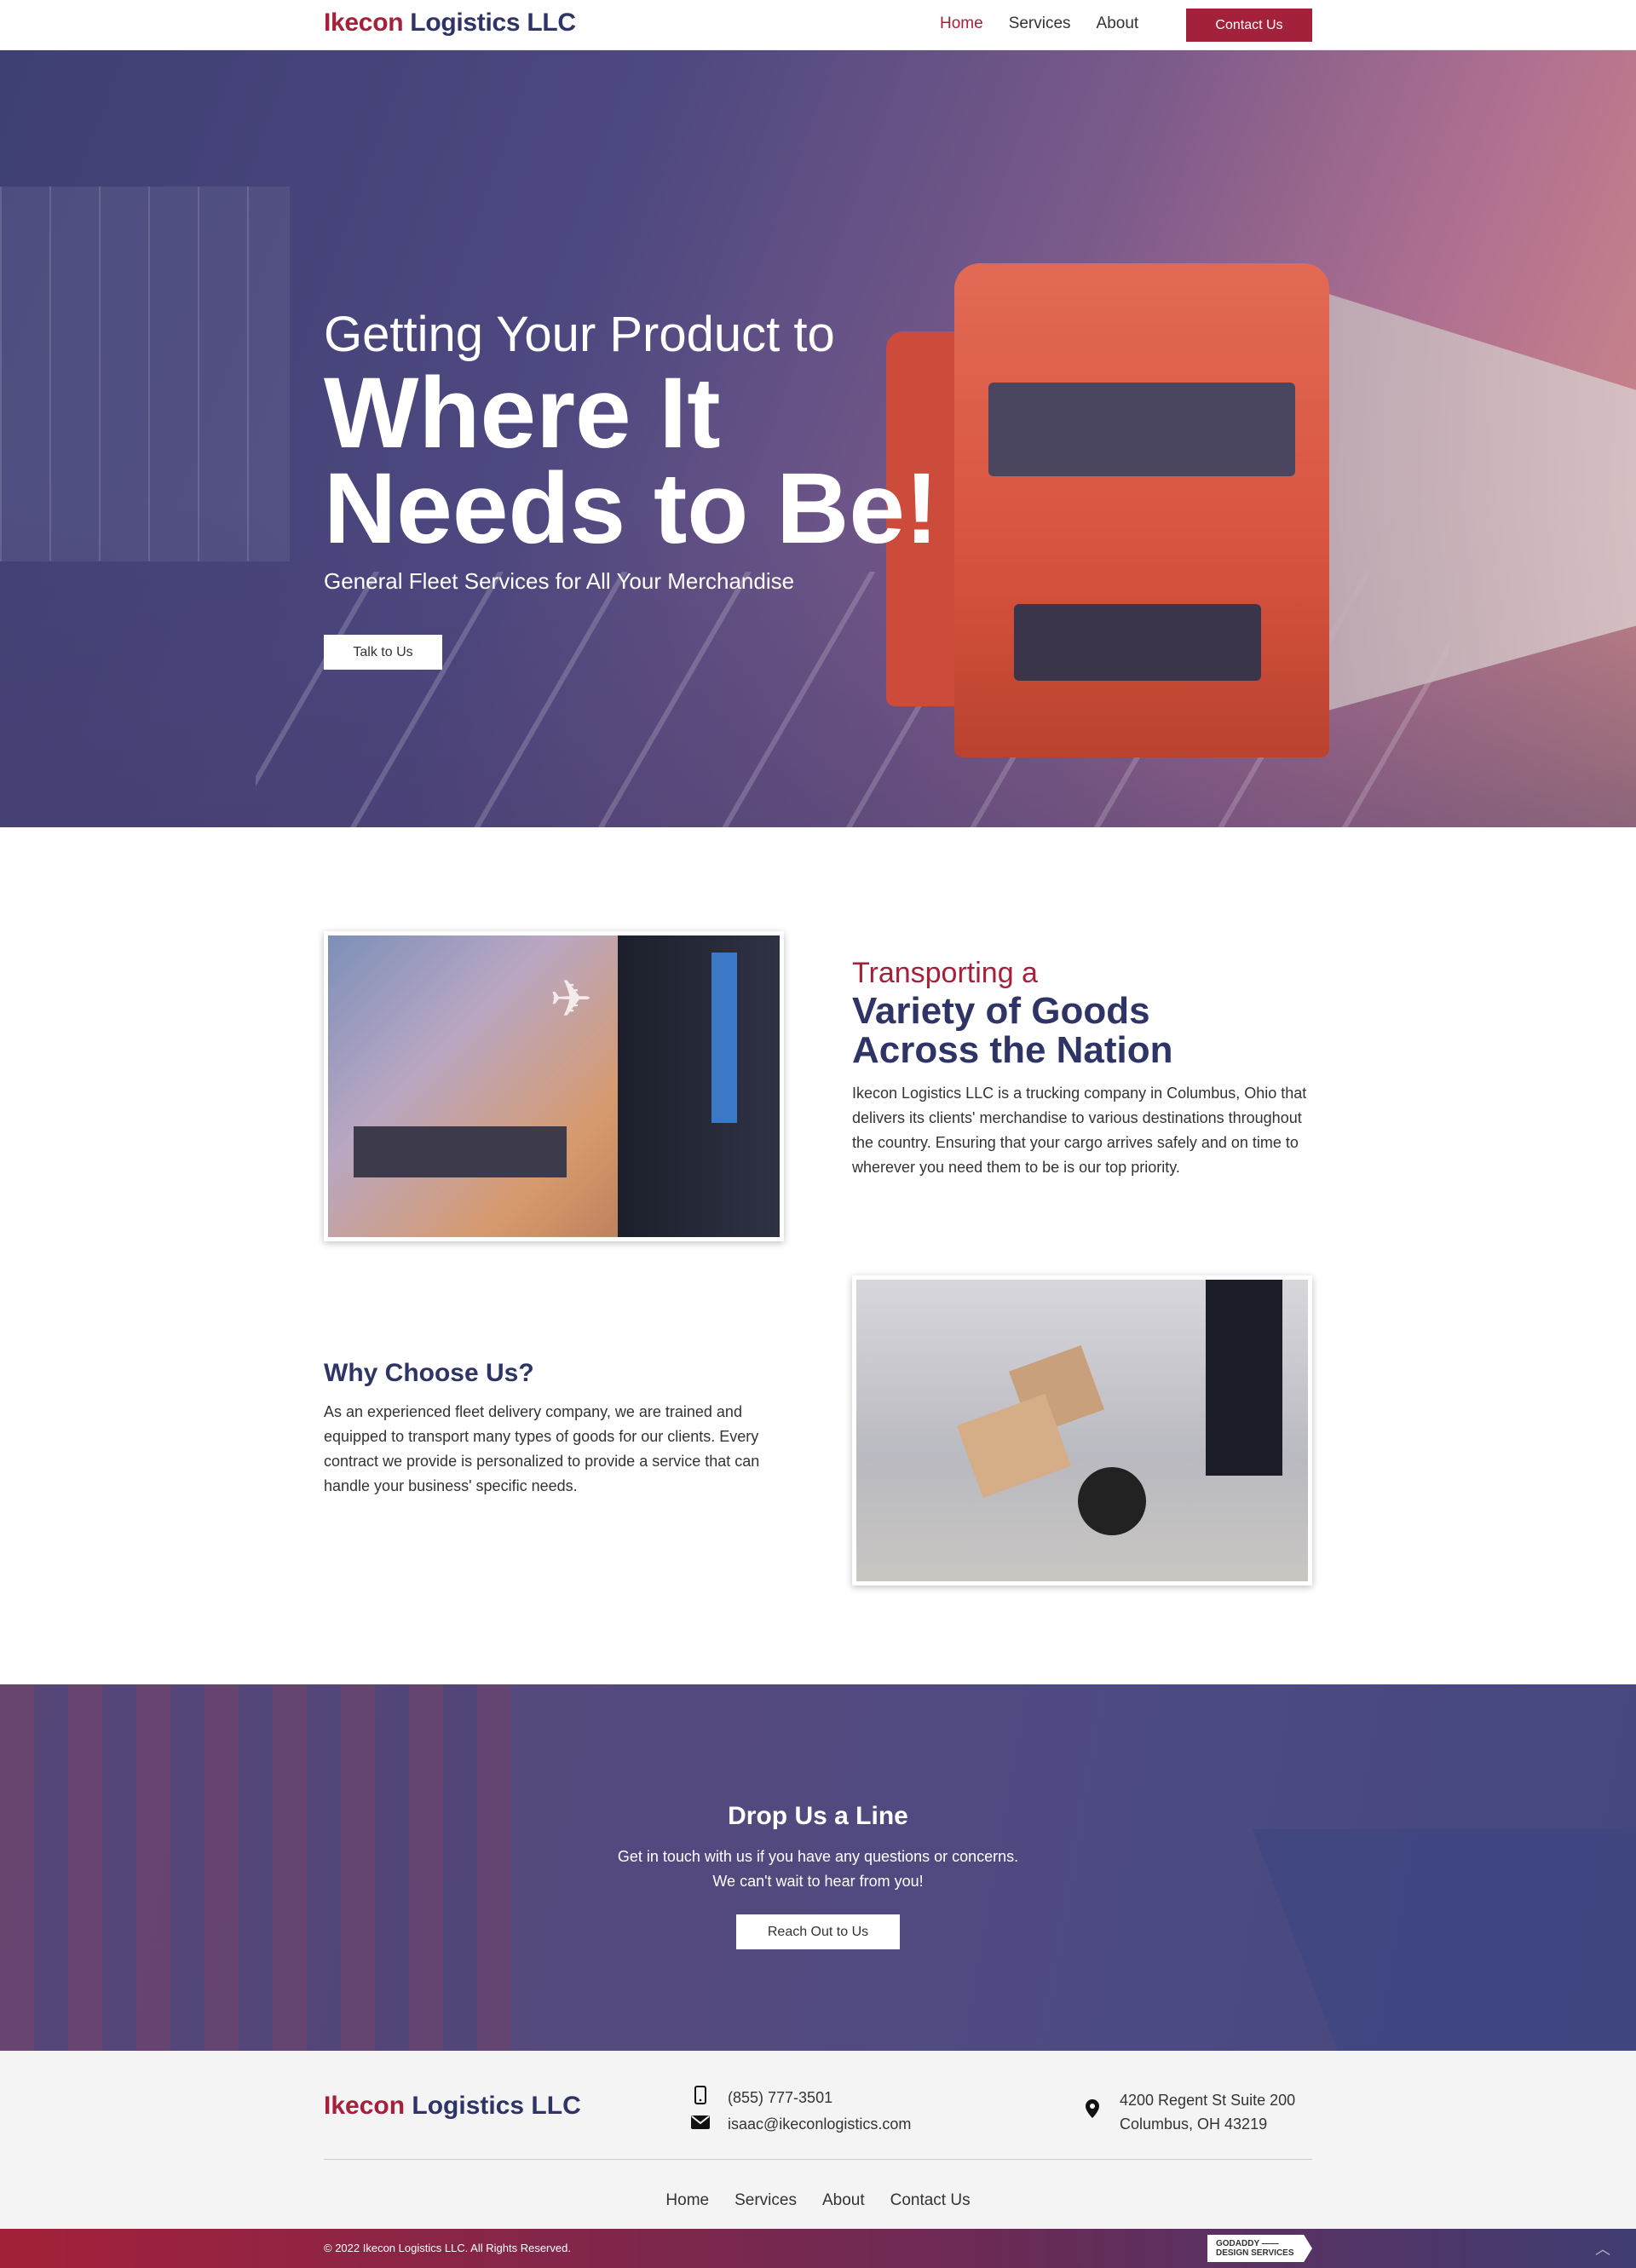 The height and width of the screenshot is (2268, 1636). Describe the element at coordinates (1092, 2112) in the screenshot. I see `location-pin-icon` at that location.